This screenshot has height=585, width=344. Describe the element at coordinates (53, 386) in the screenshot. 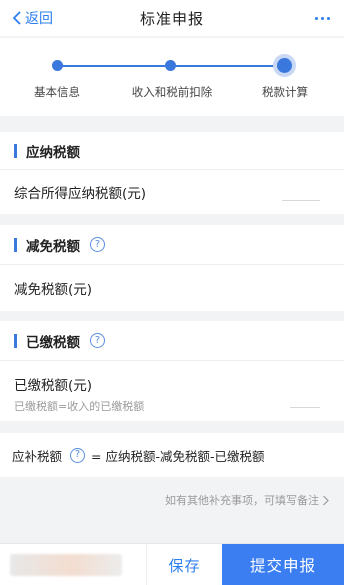

I see `paid-label: 已缴税额(元)` at that location.